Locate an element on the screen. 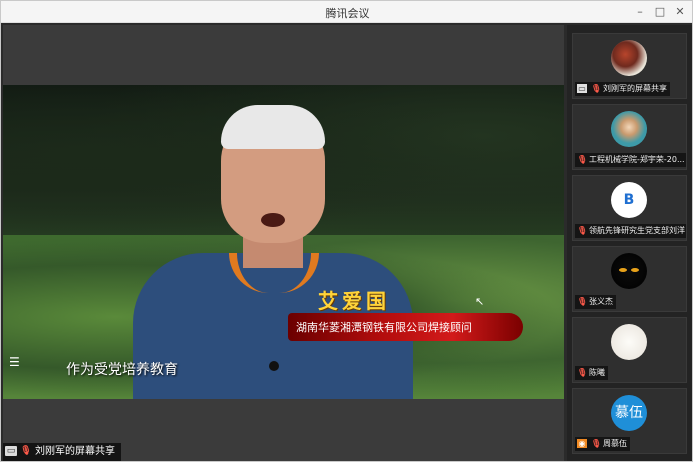 This screenshot has height=462, width=693. participant-label: ◉ 🎙 周慕伍 is located at coordinates (602, 444).